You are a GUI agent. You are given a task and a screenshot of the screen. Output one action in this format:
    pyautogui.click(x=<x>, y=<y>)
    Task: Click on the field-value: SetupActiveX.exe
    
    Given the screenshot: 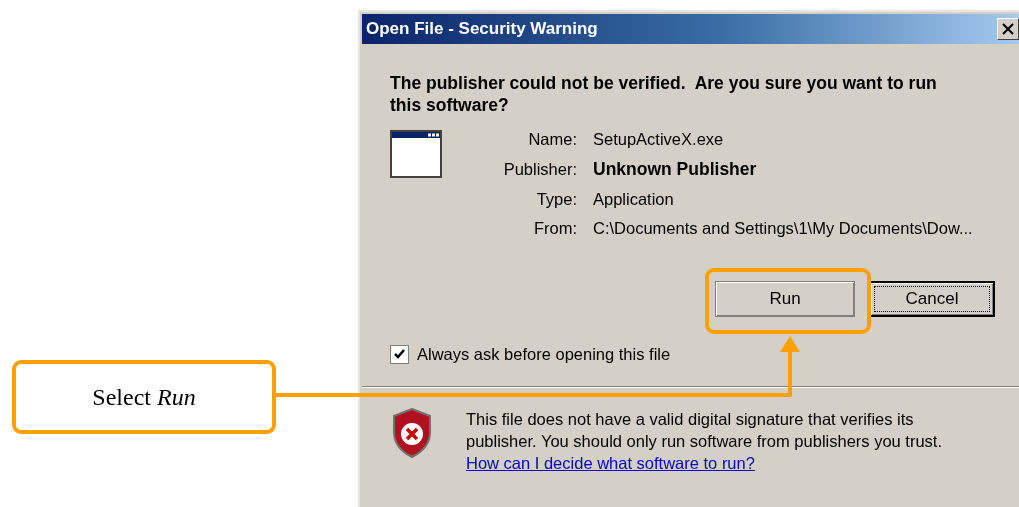 What is the action you would take?
    pyautogui.click(x=659, y=139)
    